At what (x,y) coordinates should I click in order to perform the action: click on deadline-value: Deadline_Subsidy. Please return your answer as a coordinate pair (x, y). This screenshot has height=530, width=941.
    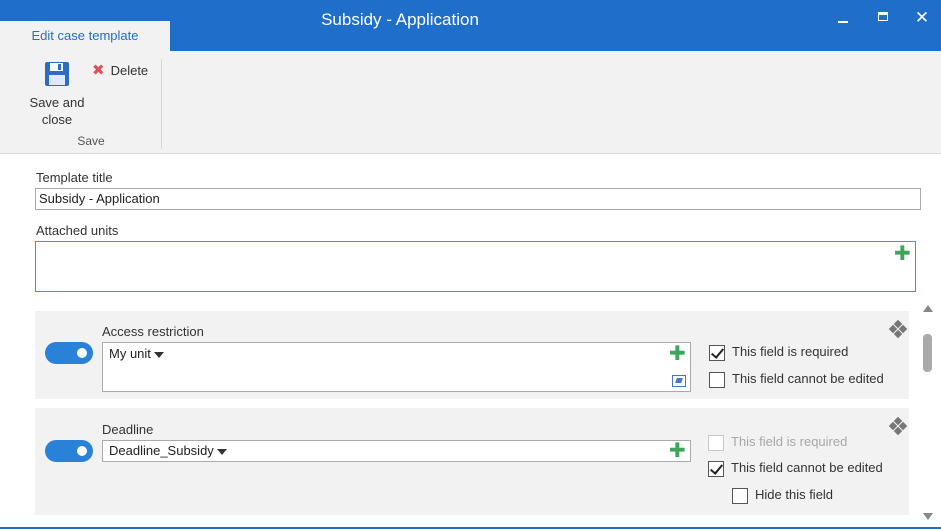
    Looking at the image, I should click on (161, 450).